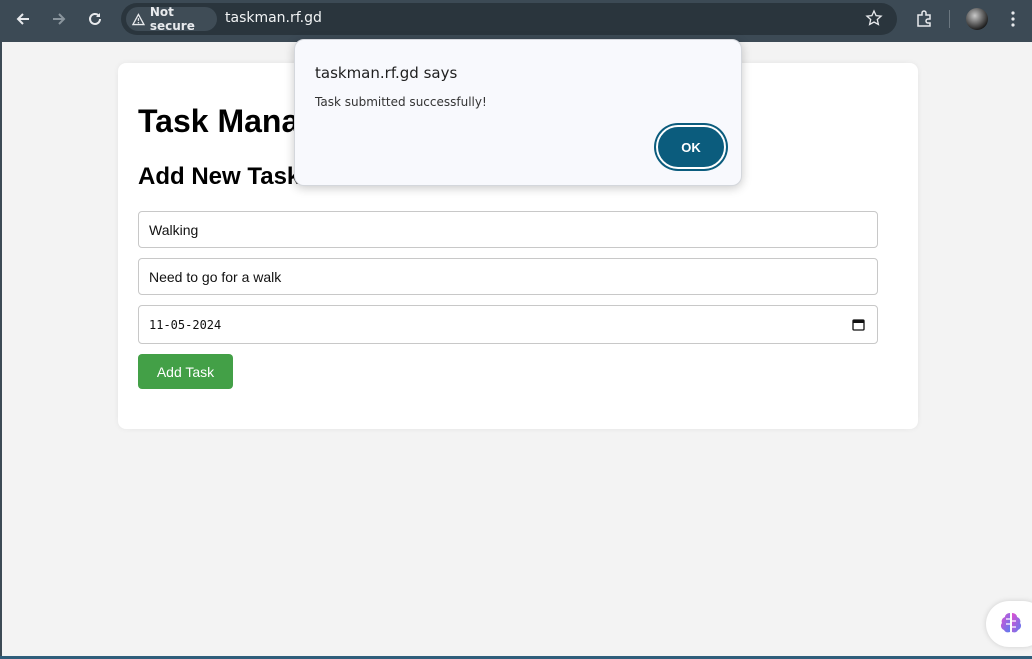 This screenshot has width=1032, height=659. I want to click on security-chip: Not secure, so click(171, 19).